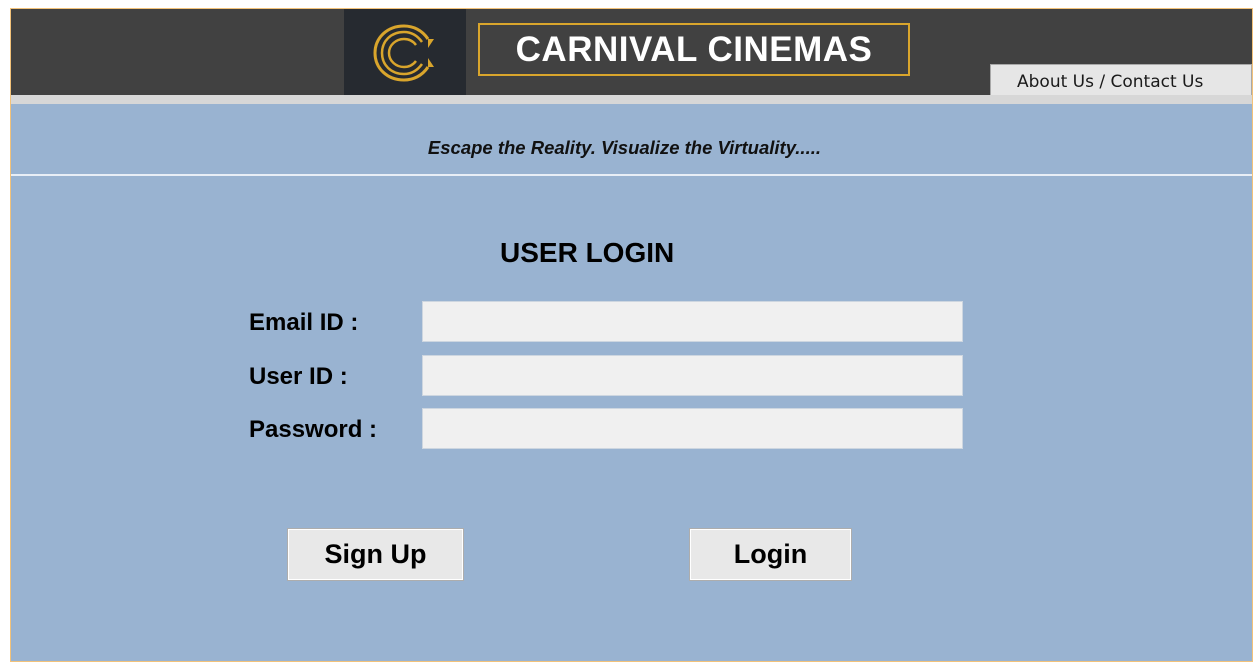  What do you see at coordinates (692, 375) in the screenshot?
I see `user-id-field` at bounding box center [692, 375].